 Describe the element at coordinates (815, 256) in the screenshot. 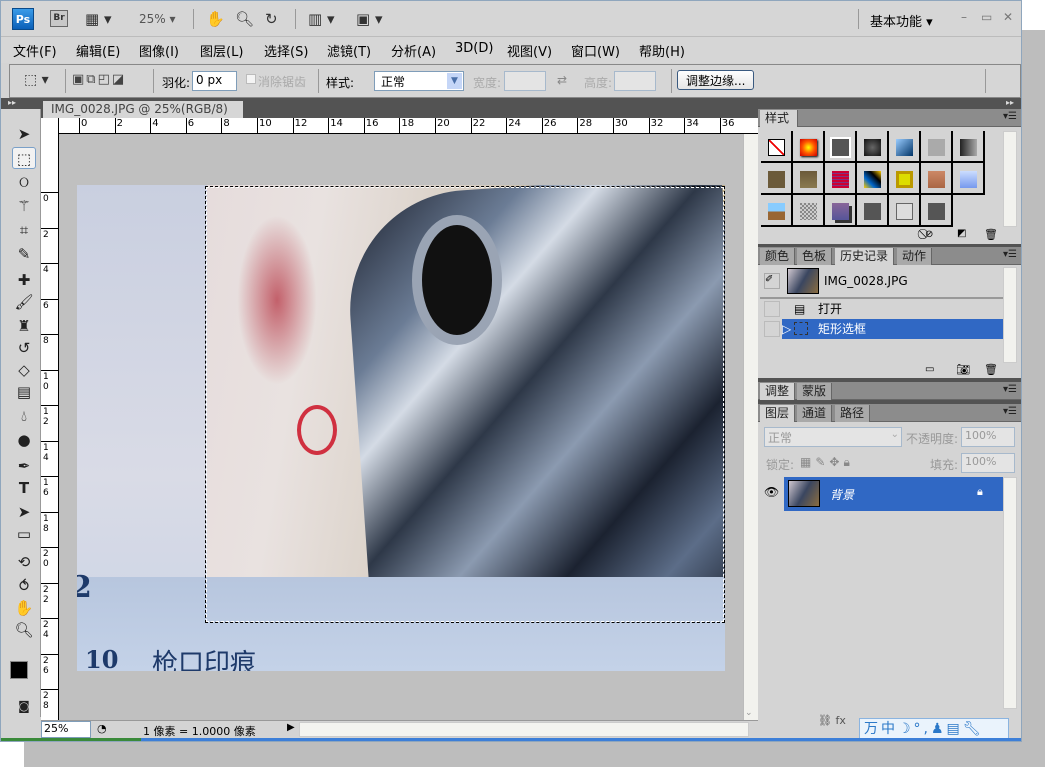

I see `tab-swatches: 色板` at that location.